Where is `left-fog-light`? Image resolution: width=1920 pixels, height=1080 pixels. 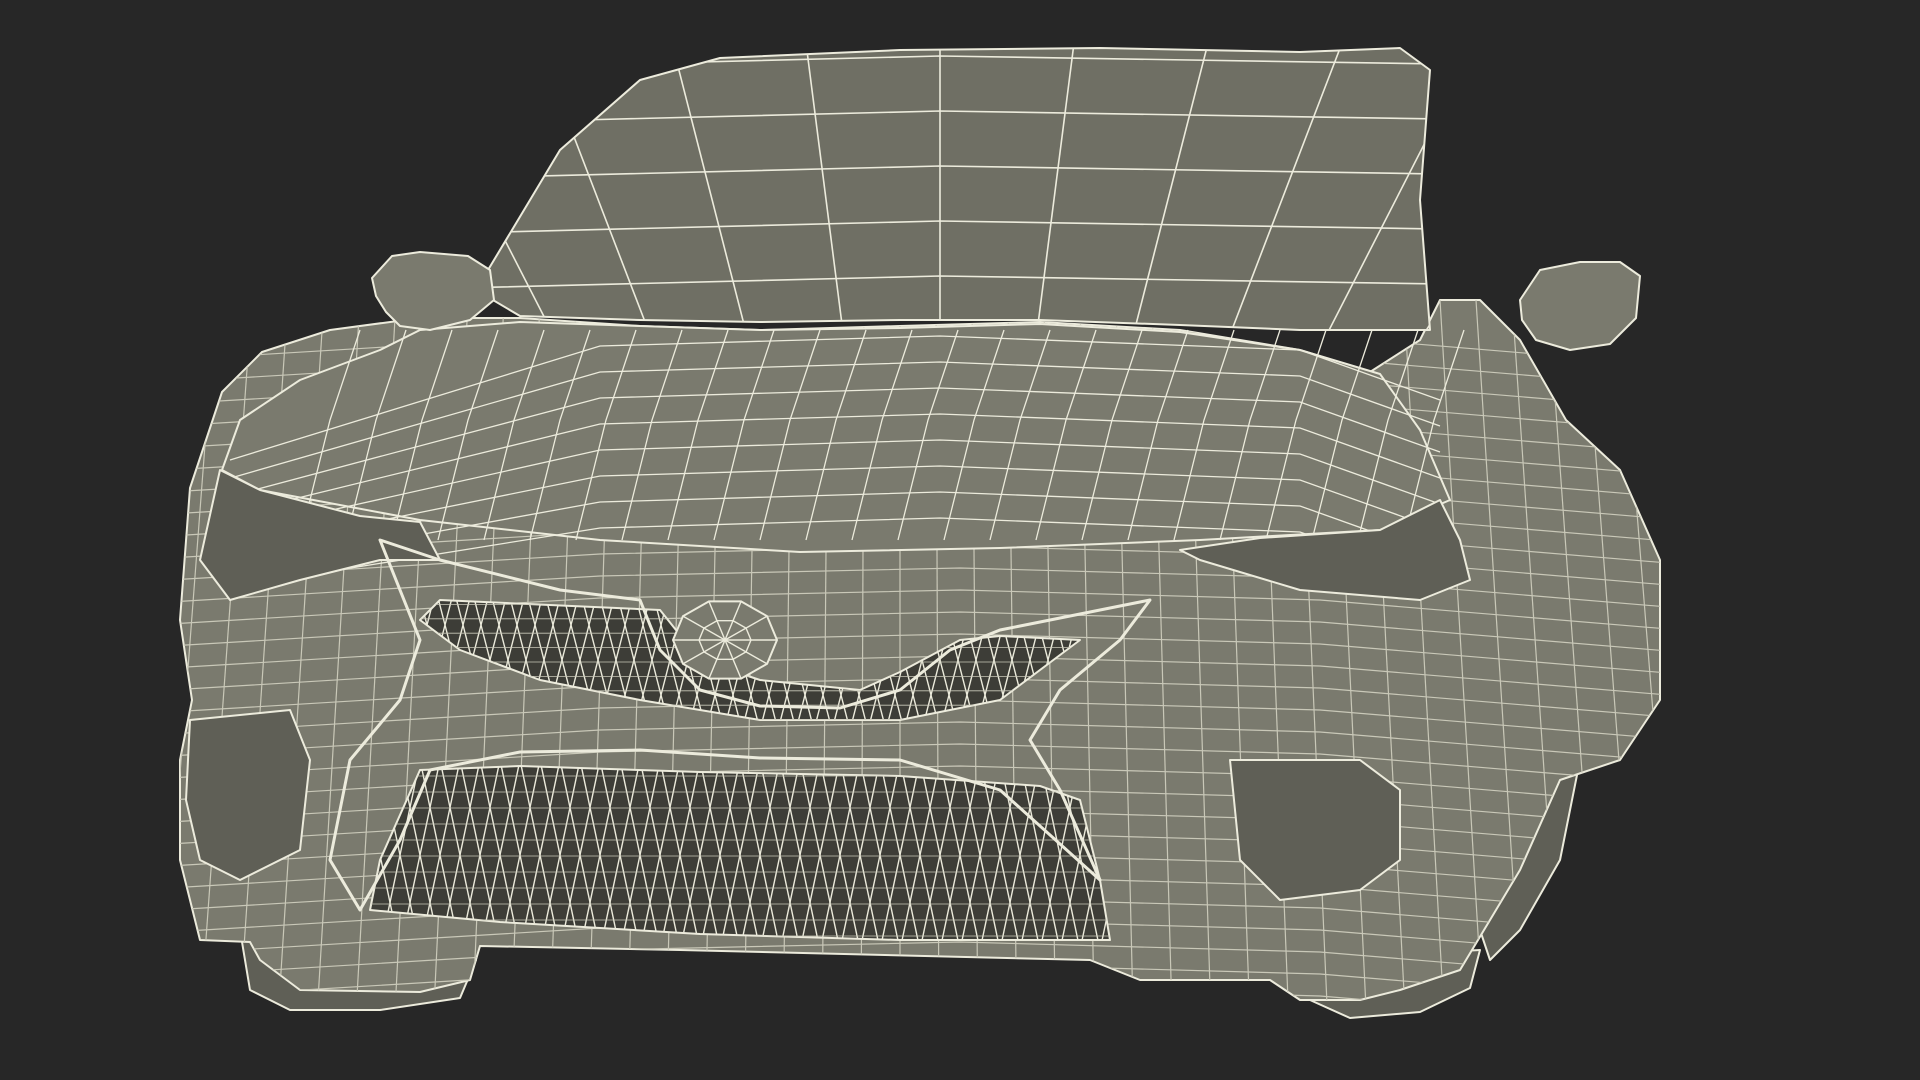 left-fog-light is located at coordinates (248, 795).